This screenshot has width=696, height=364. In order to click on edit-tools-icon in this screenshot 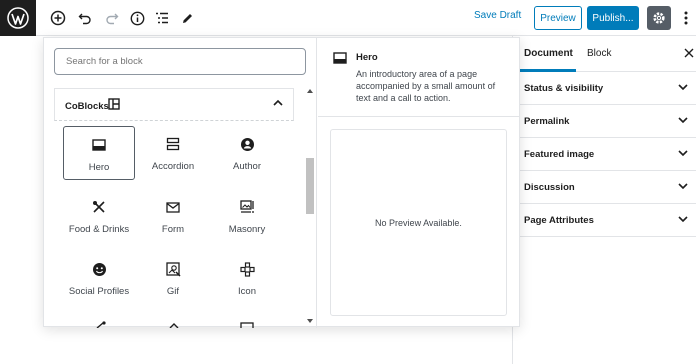, I will do `click(187, 18)`.